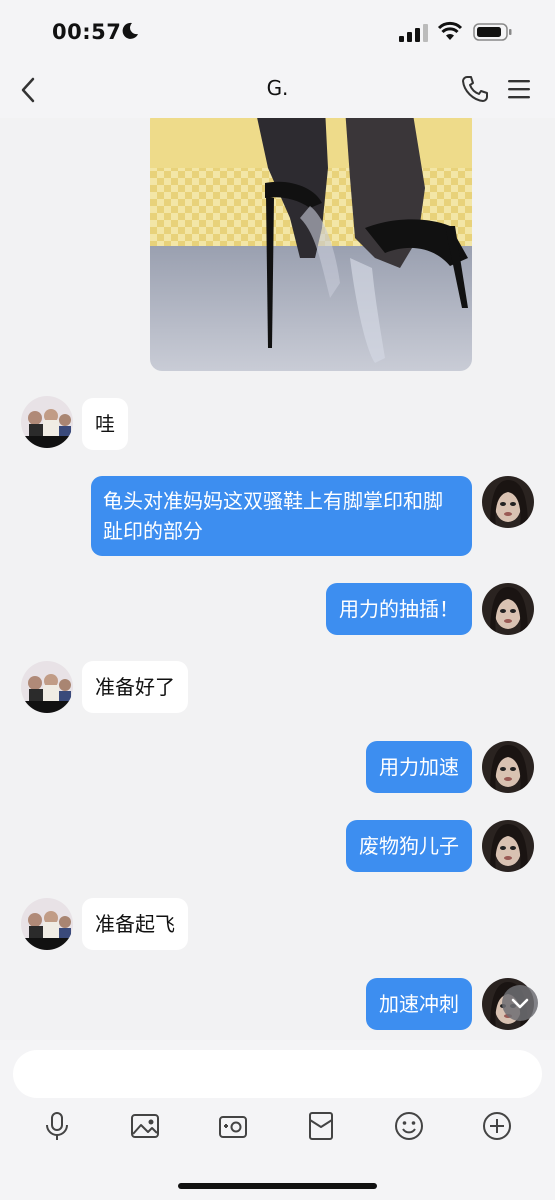  Describe the element at coordinates (87, 32) in the screenshot. I see `status-time: 00:57` at that location.